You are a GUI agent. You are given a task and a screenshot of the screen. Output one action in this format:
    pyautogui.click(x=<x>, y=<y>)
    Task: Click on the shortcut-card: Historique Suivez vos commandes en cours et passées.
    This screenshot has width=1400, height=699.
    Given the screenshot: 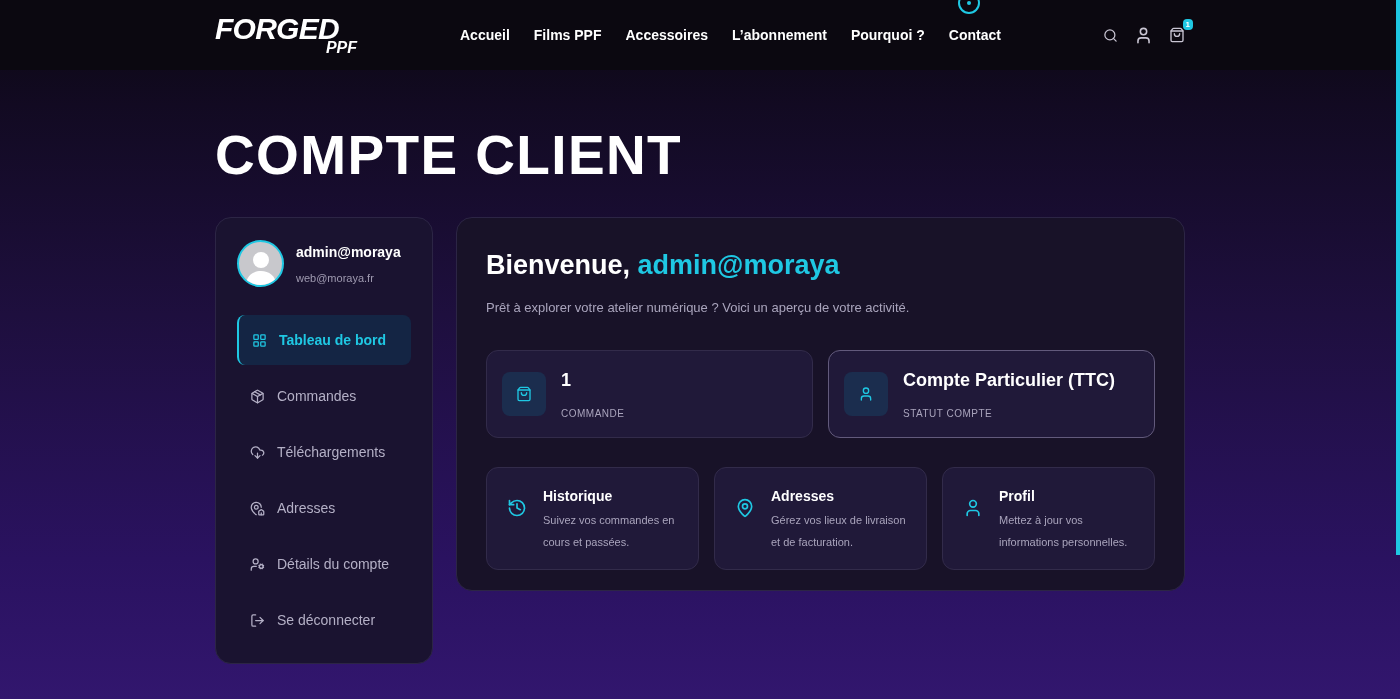 What is the action you would take?
    pyautogui.click(x=592, y=518)
    